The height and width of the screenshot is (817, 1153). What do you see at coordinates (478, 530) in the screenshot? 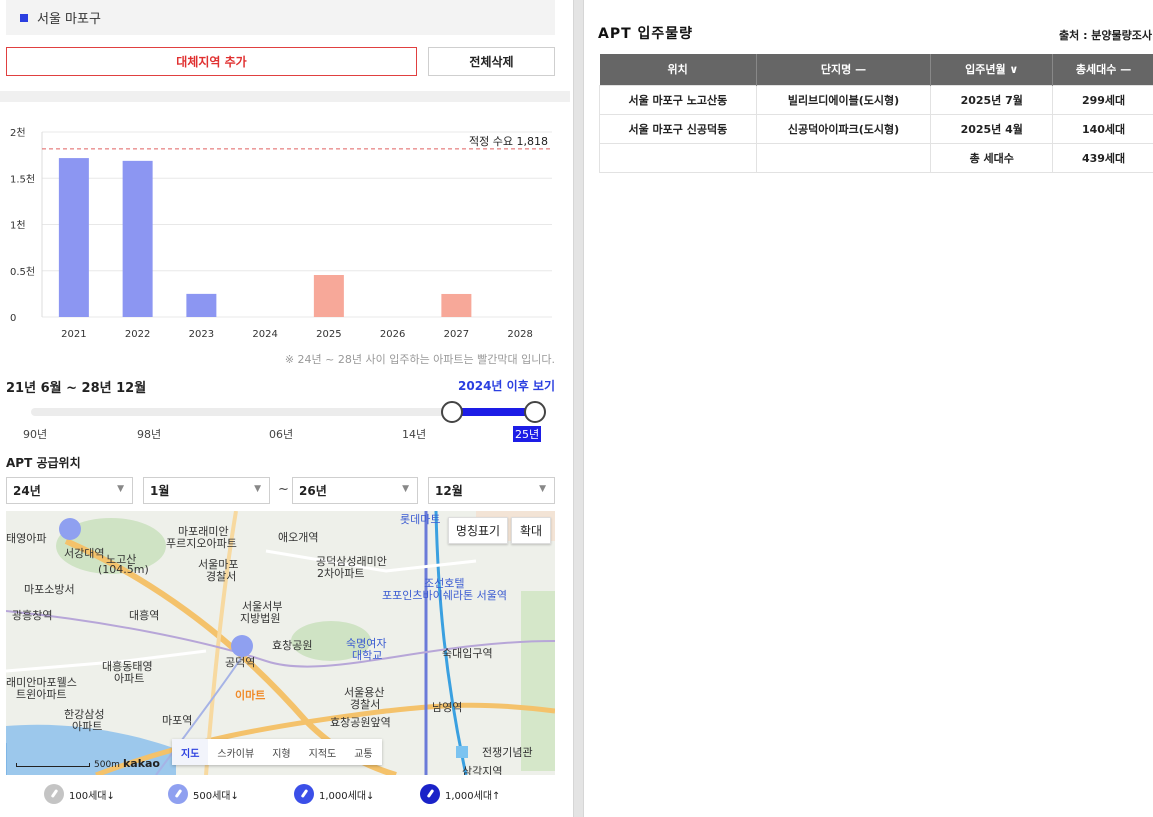
I see `show-names-button: 명칭표기` at bounding box center [478, 530].